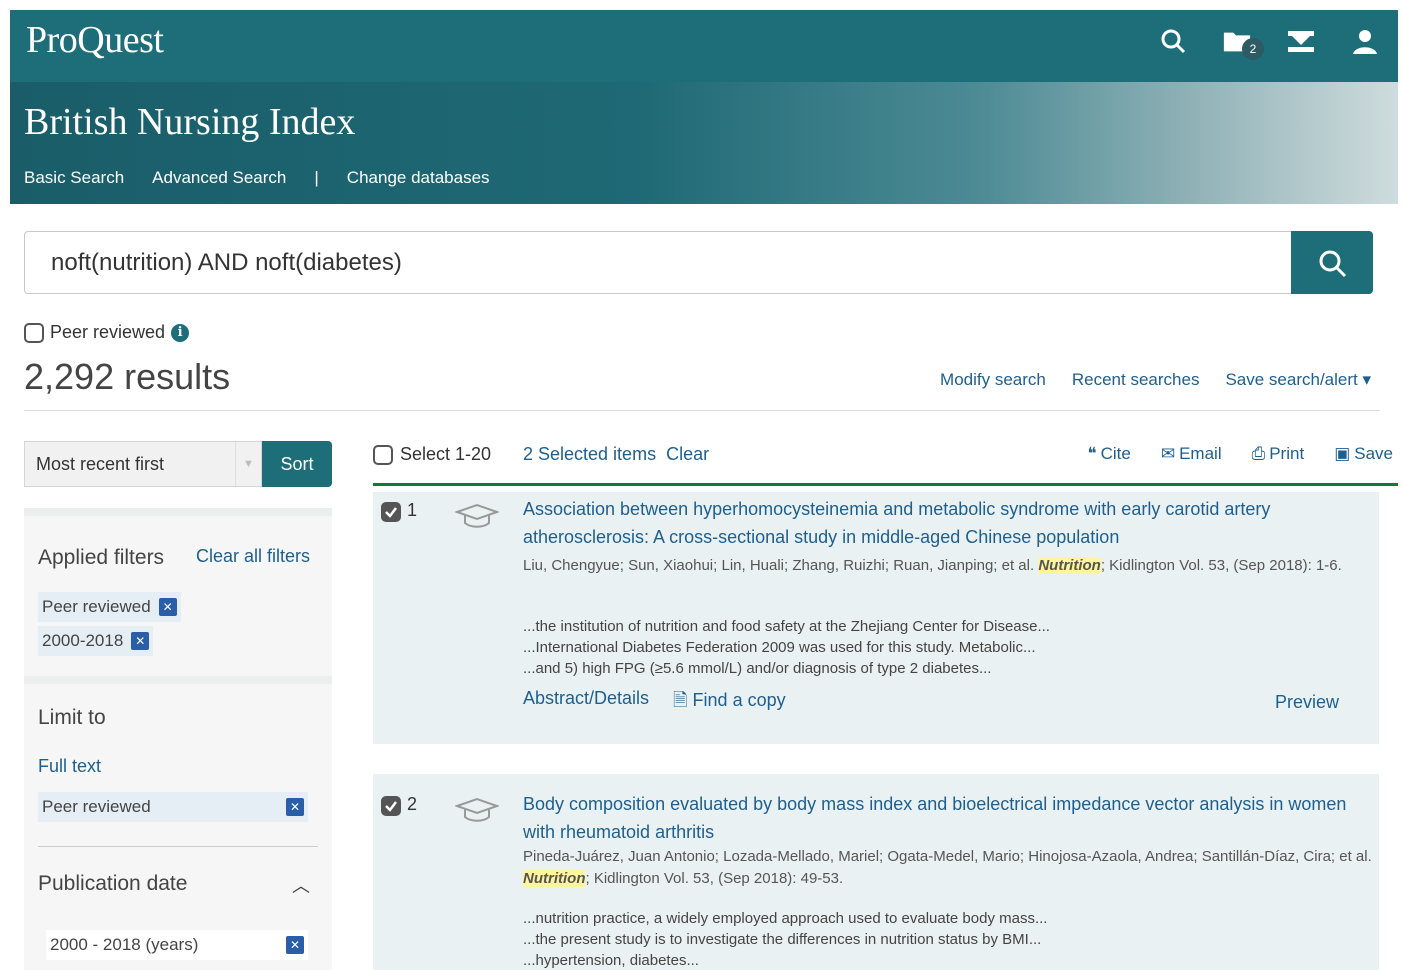  What do you see at coordinates (1258, 453) in the screenshot?
I see `printer-icon: ⎙` at bounding box center [1258, 453].